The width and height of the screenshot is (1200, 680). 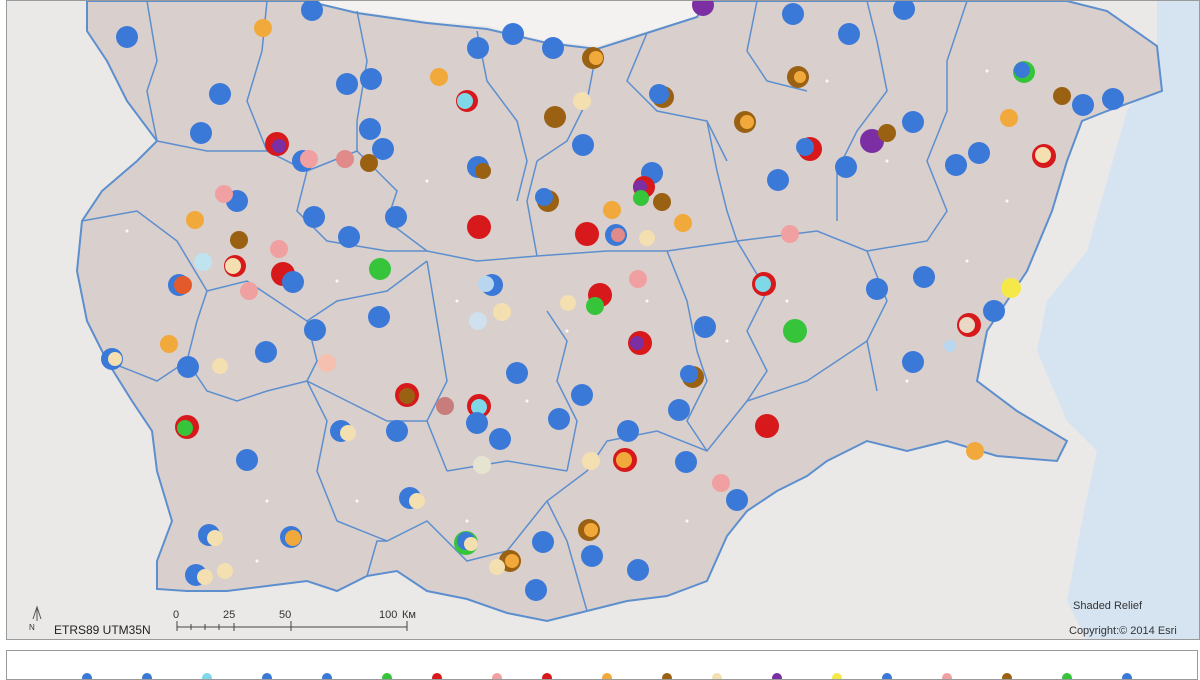 I want to click on scale-tick-25: 25, so click(x=229, y=615).